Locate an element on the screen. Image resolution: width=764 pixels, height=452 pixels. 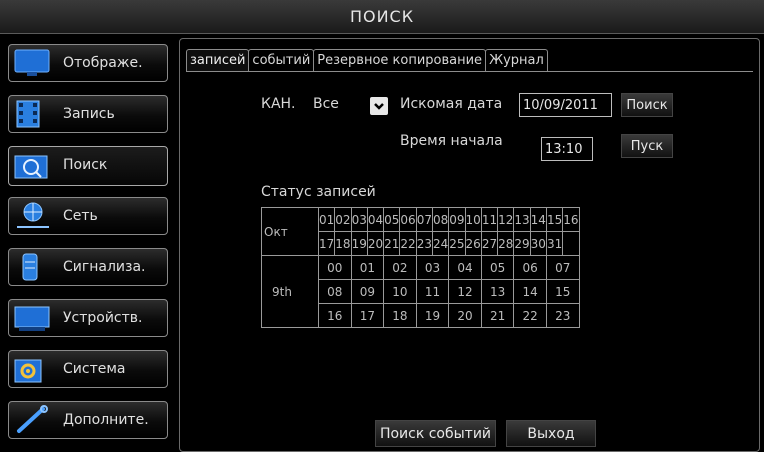
start-time-field: 13:10 is located at coordinates (567, 149).